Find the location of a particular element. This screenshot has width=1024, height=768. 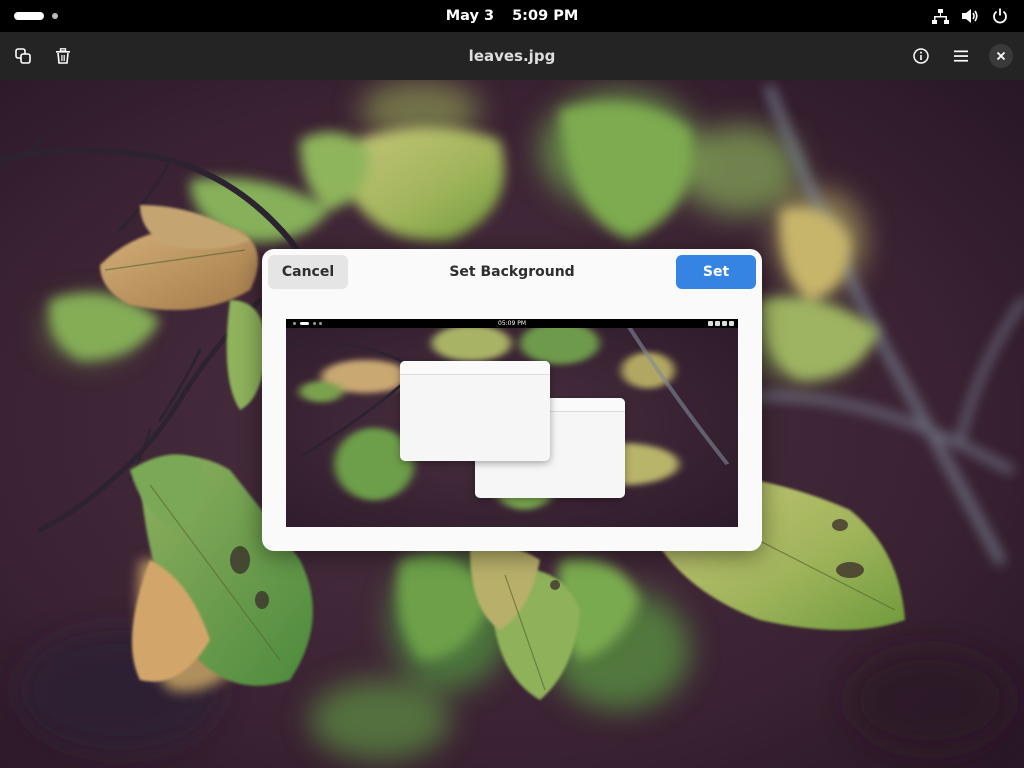

workspace-active-pill is located at coordinates (29, 16).